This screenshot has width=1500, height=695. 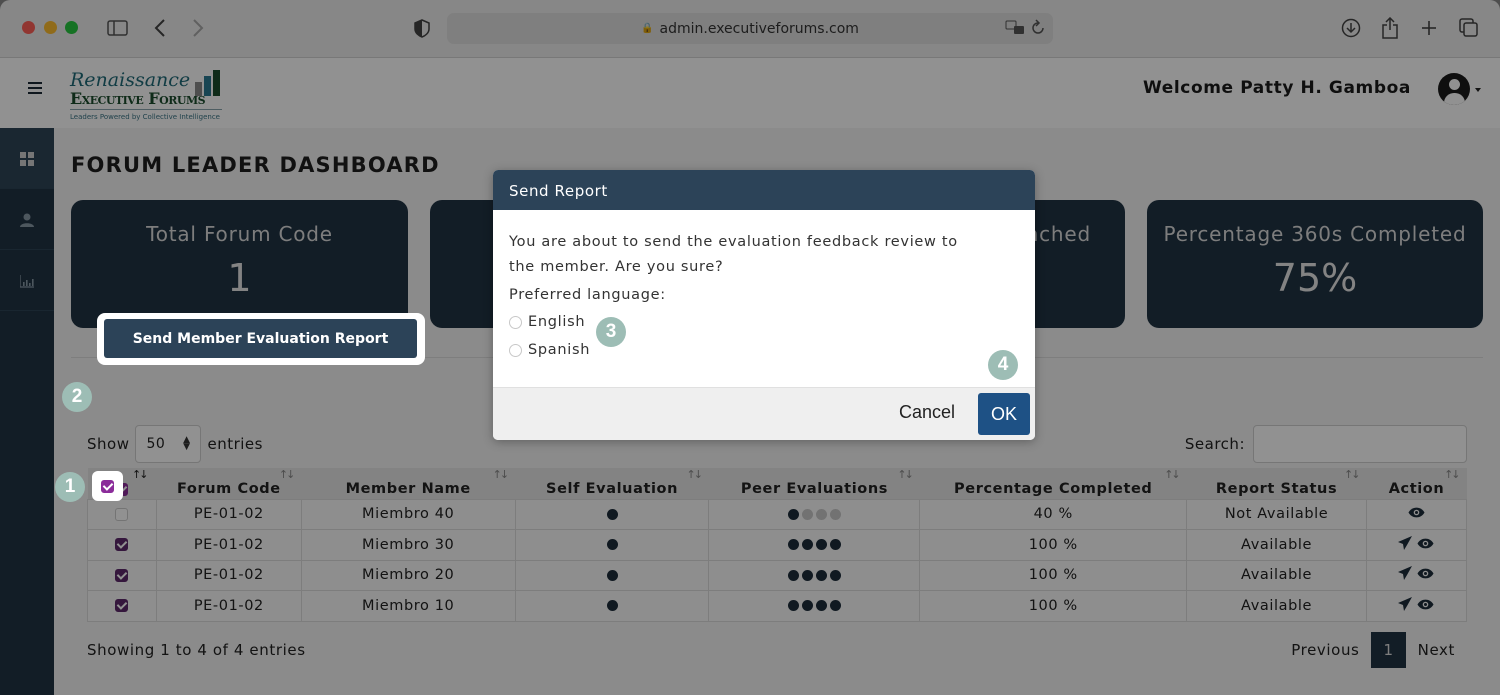 What do you see at coordinates (515, 322) in the screenshot?
I see `english-radio` at bounding box center [515, 322].